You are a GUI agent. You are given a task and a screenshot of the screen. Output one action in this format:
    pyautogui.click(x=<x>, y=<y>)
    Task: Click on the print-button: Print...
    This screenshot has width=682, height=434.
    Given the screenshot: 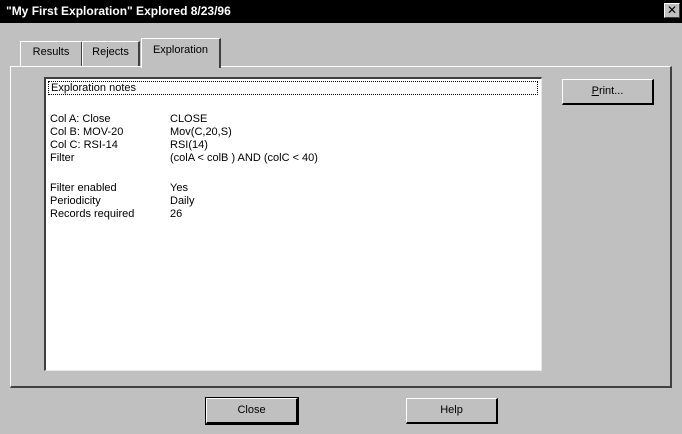 What is the action you would take?
    pyautogui.click(x=608, y=92)
    